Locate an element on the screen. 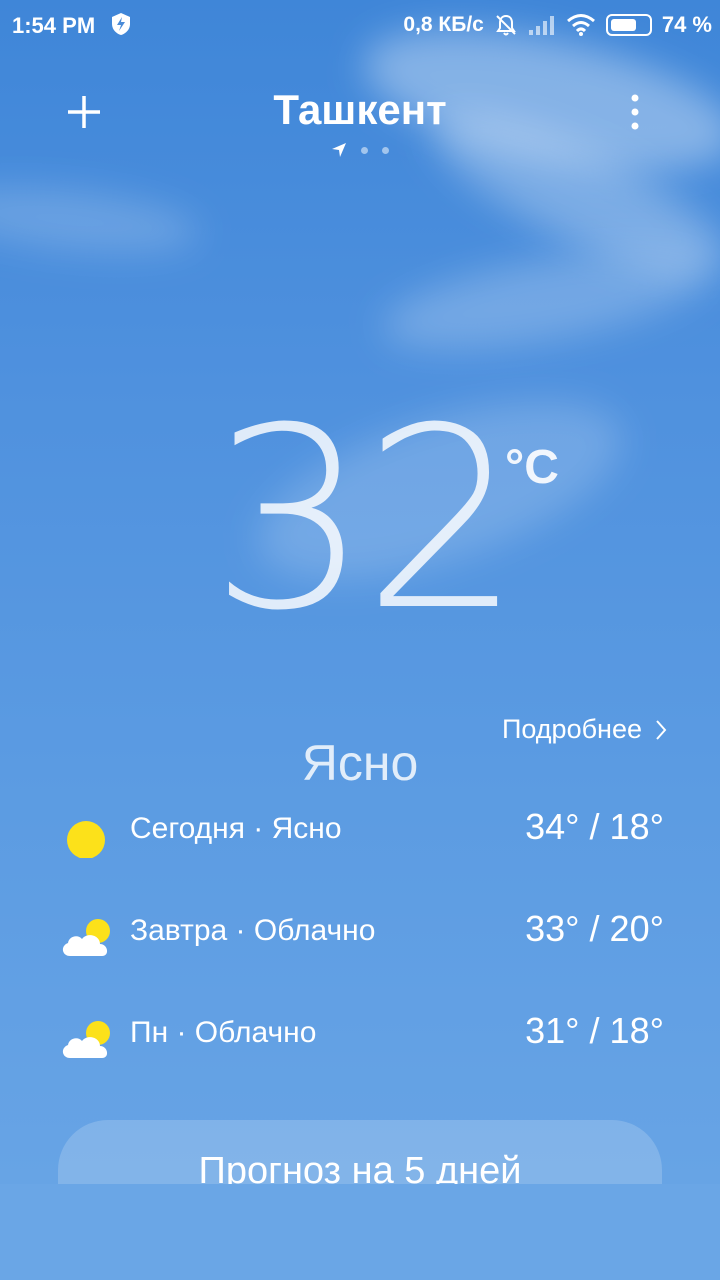 Image resolution: width=720 pixels, height=1280 pixels. page-indicator is located at coordinates (360, 150).